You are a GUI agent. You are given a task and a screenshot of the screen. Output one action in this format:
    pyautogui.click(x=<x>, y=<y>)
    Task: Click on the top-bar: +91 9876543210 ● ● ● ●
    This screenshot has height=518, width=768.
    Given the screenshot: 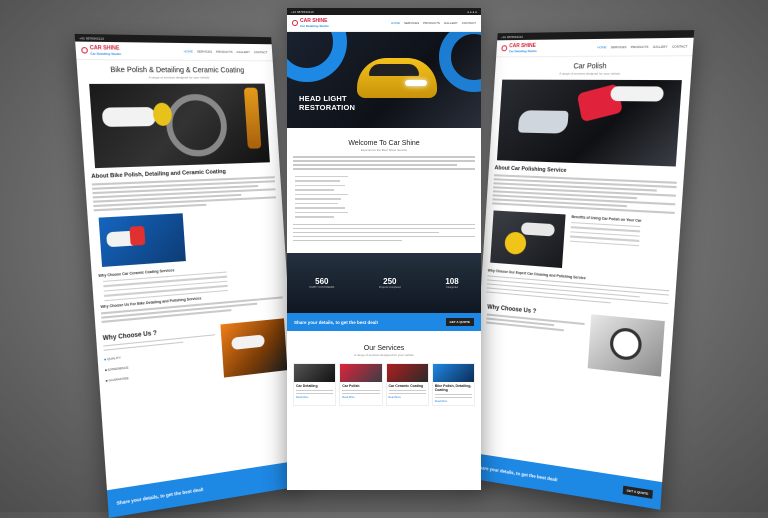 What is the action you would take?
    pyautogui.click(x=384, y=11)
    